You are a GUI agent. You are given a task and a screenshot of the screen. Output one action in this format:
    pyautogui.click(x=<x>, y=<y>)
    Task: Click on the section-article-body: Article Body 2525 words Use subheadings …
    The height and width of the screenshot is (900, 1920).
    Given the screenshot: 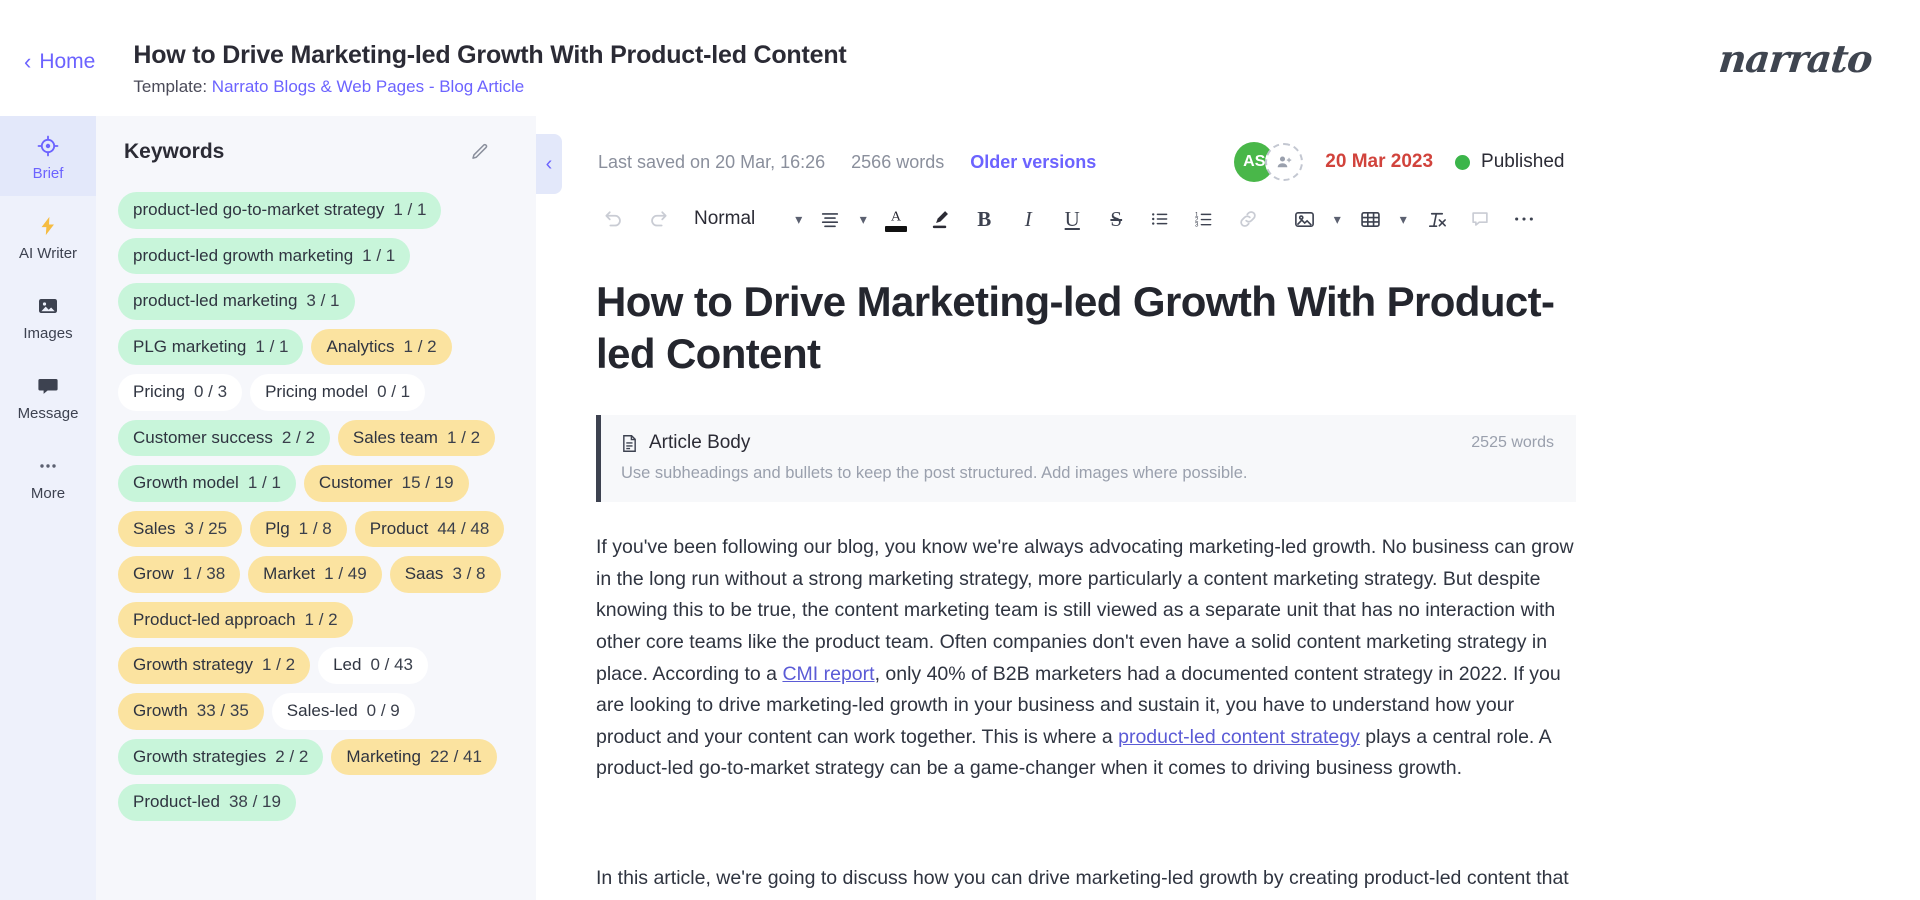 What is the action you would take?
    pyautogui.click(x=1086, y=459)
    